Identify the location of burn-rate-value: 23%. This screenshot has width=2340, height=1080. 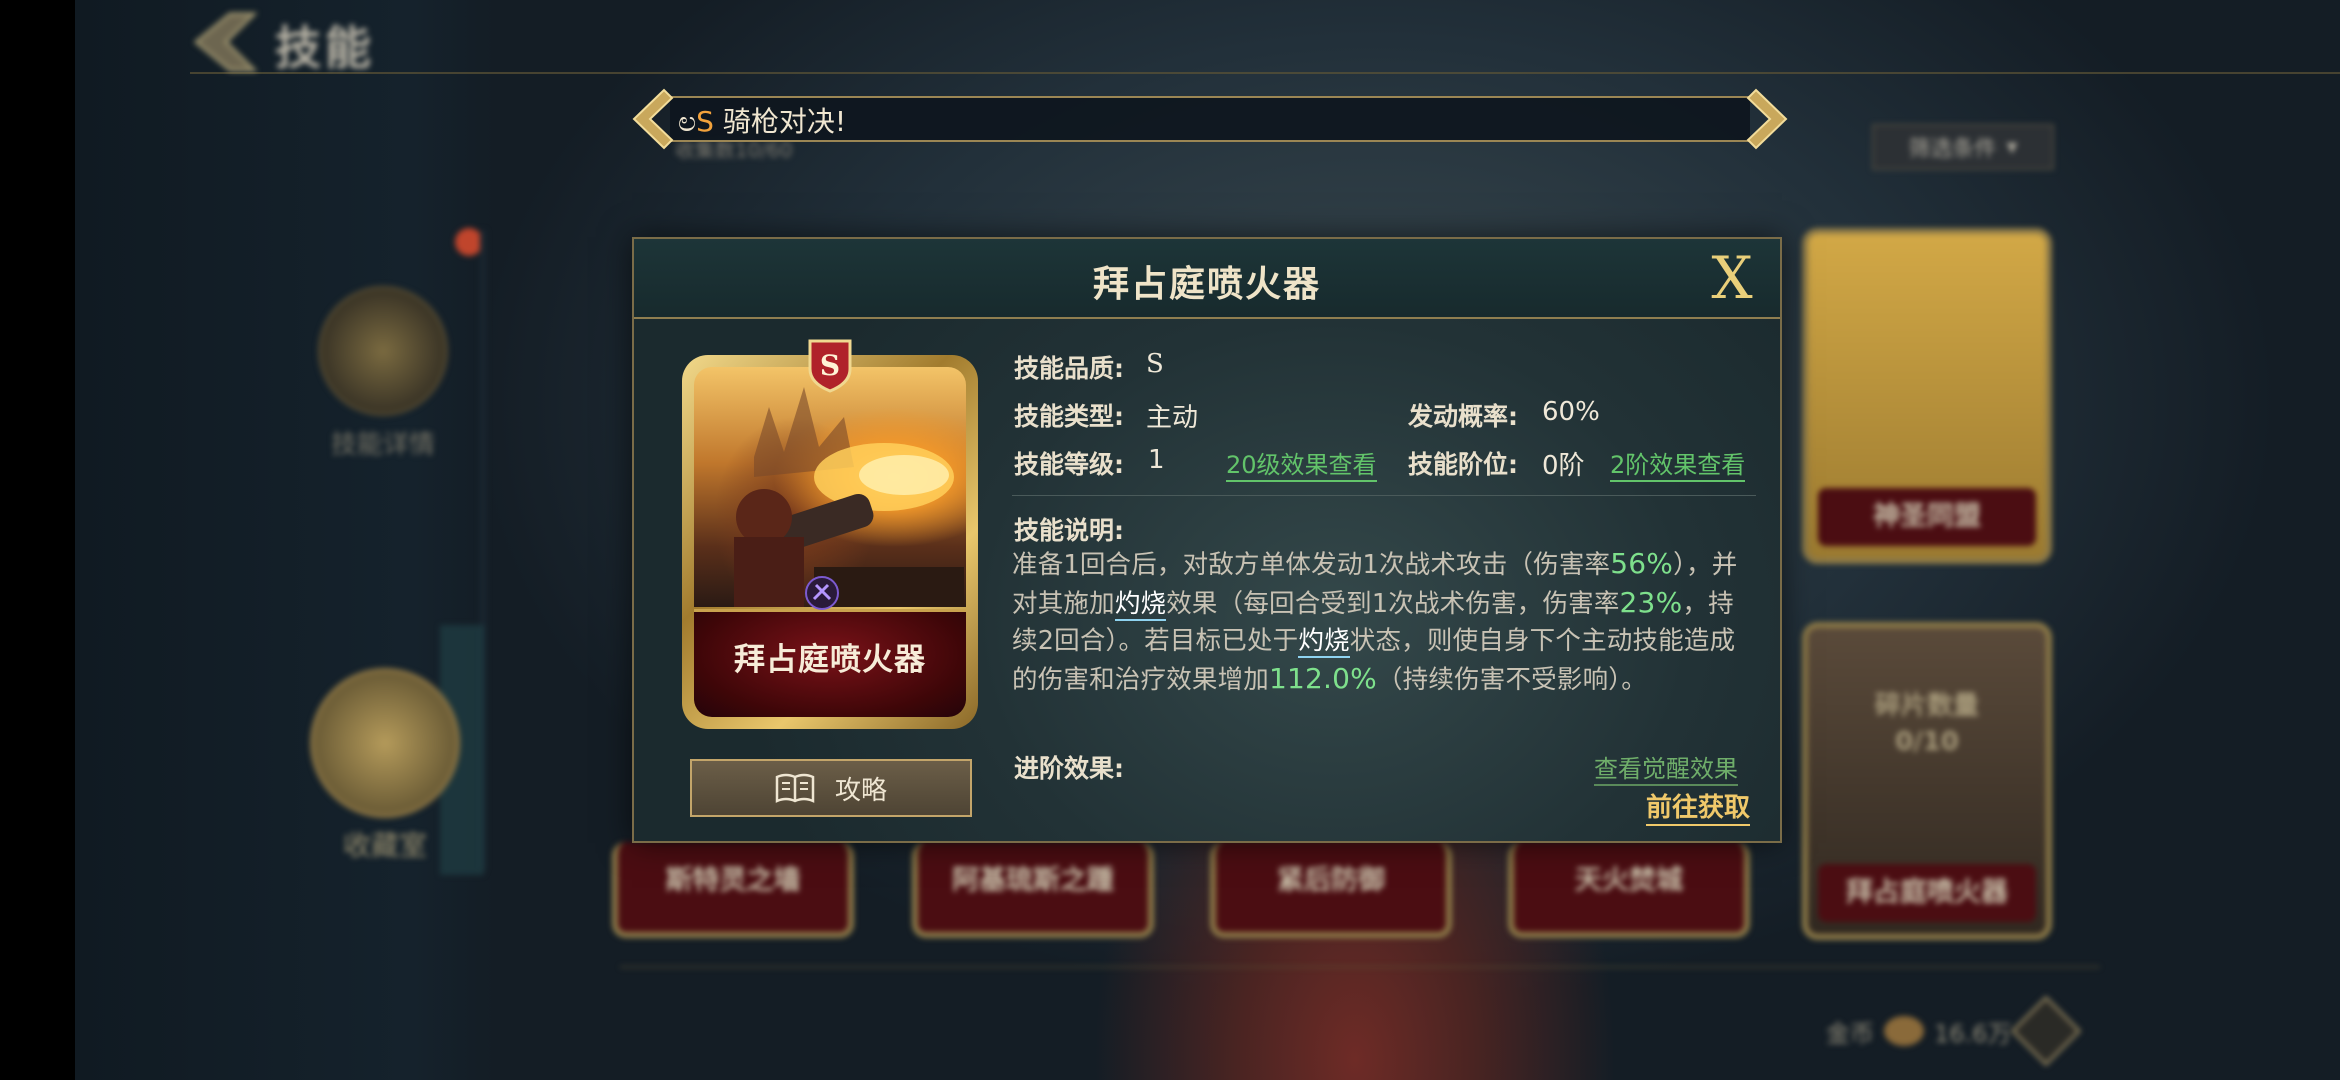
(1651, 602).